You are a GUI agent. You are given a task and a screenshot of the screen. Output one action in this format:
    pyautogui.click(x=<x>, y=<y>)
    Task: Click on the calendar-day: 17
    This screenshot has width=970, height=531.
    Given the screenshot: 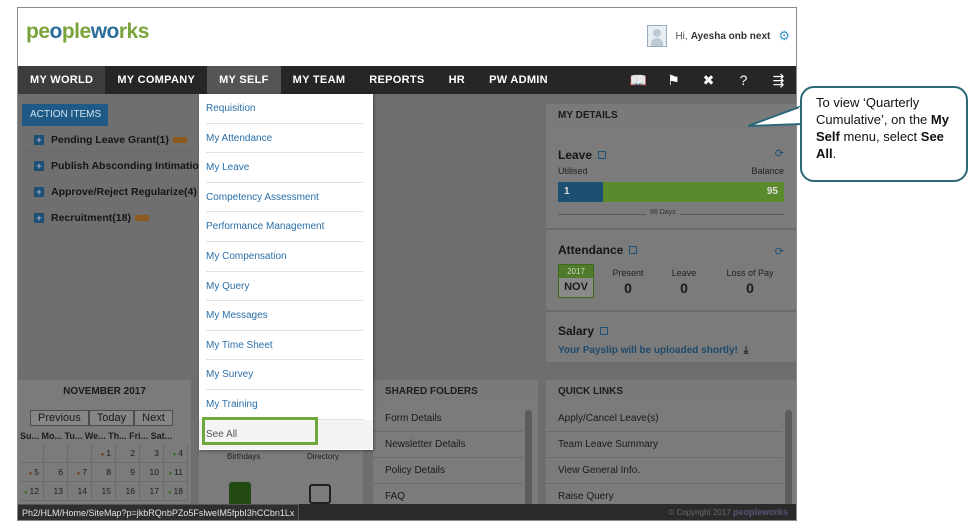 What is the action you would take?
    pyautogui.click(x=152, y=491)
    